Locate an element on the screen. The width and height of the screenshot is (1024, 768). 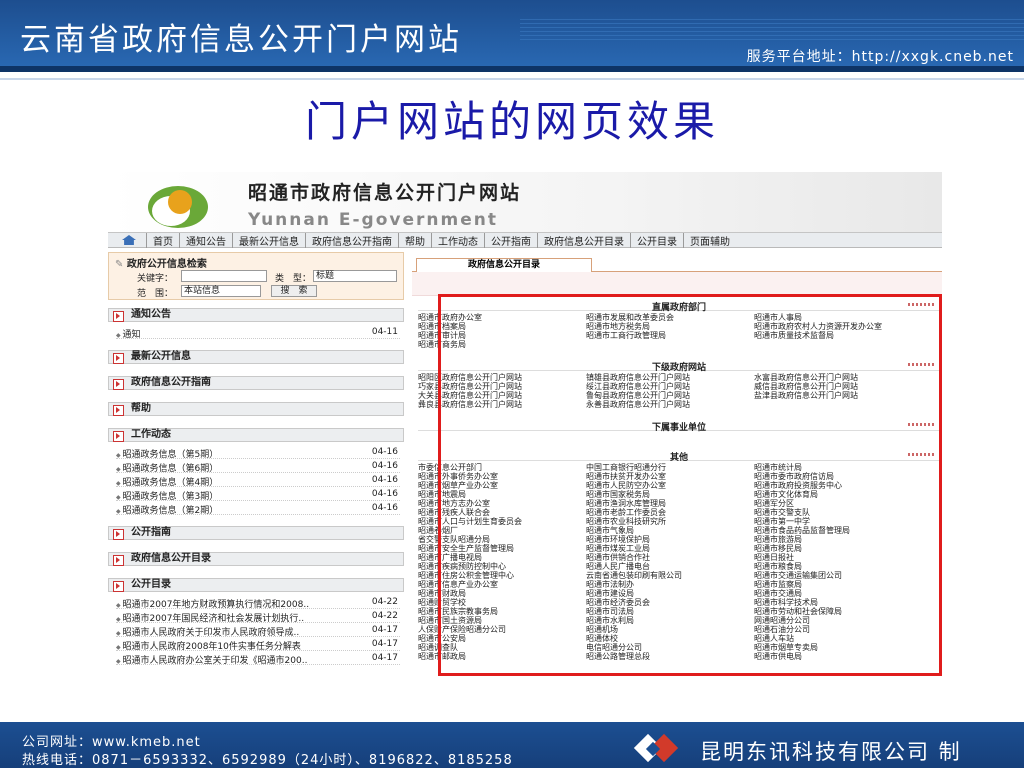
section-catalog: 政府信息公开目录 is located at coordinates (256, 559).